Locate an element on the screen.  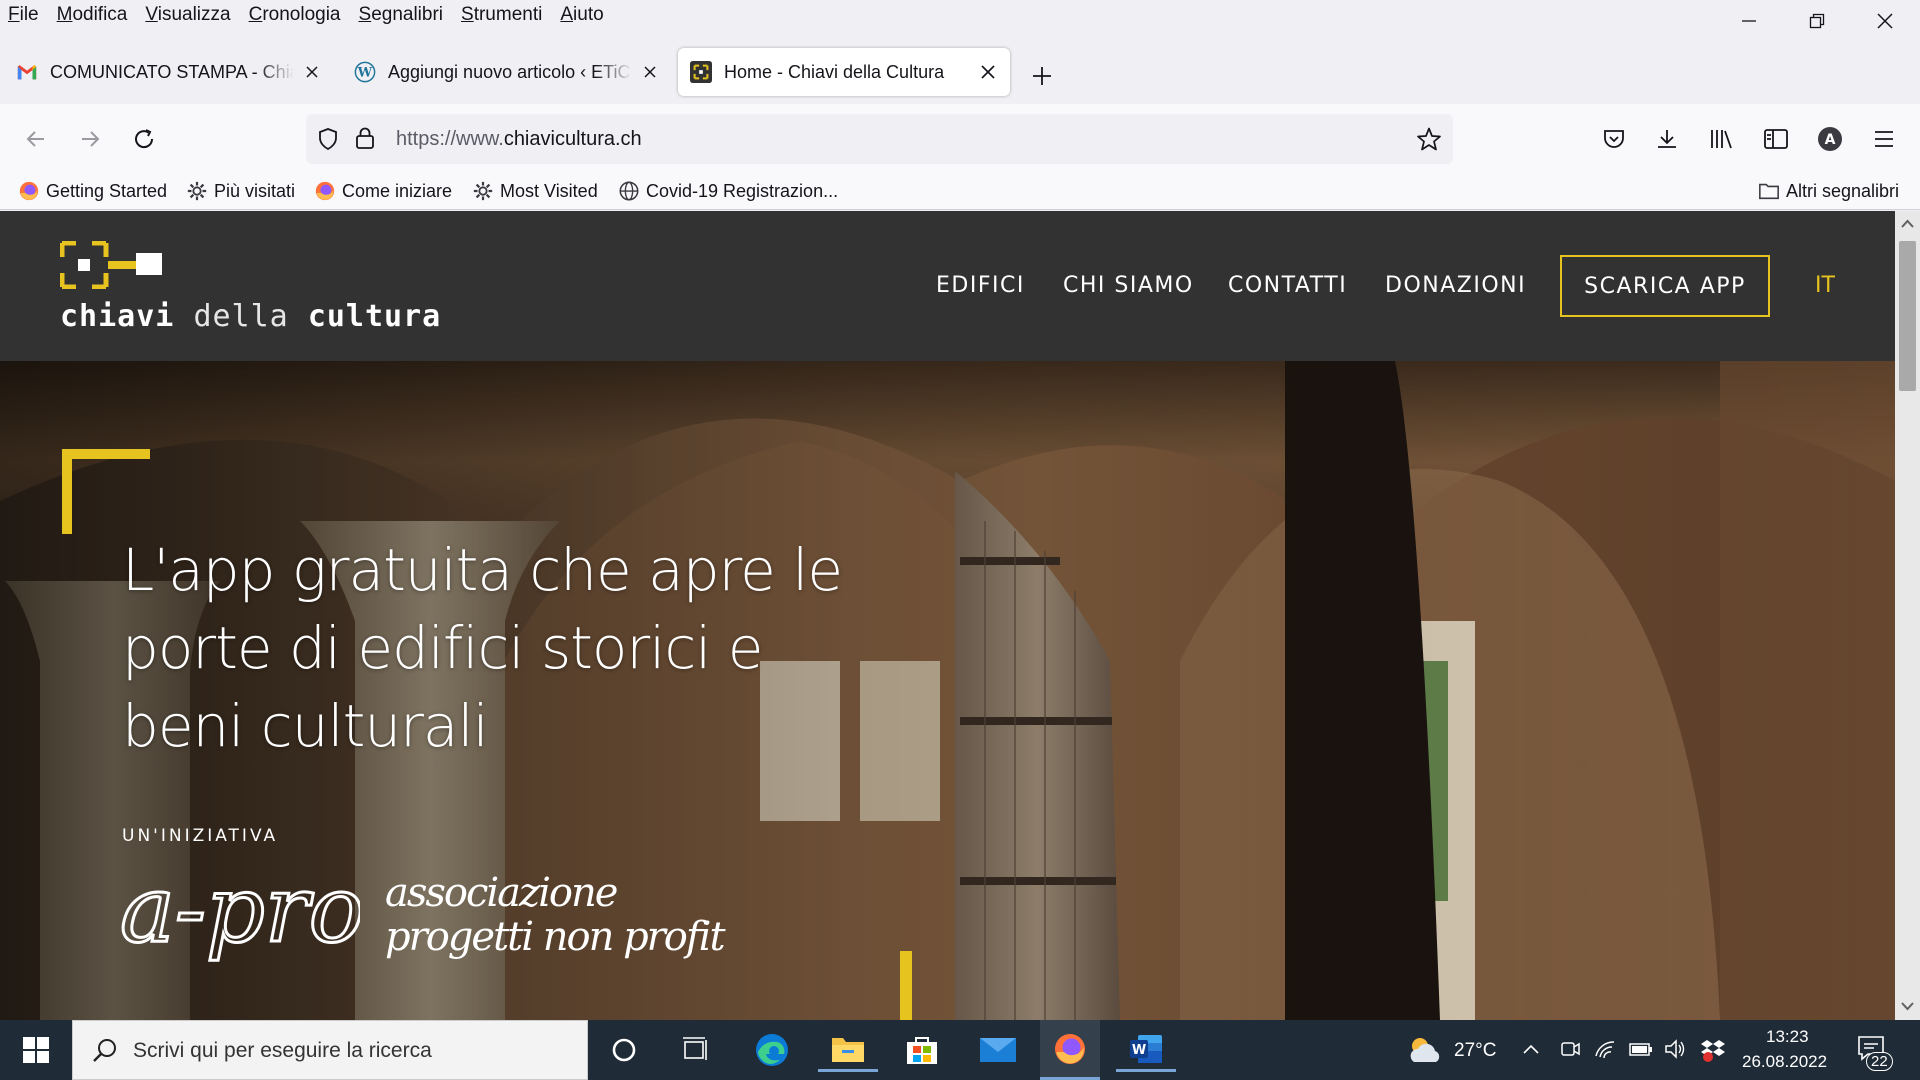
chevron-up-icon is located at coordinates (1531, 1049).